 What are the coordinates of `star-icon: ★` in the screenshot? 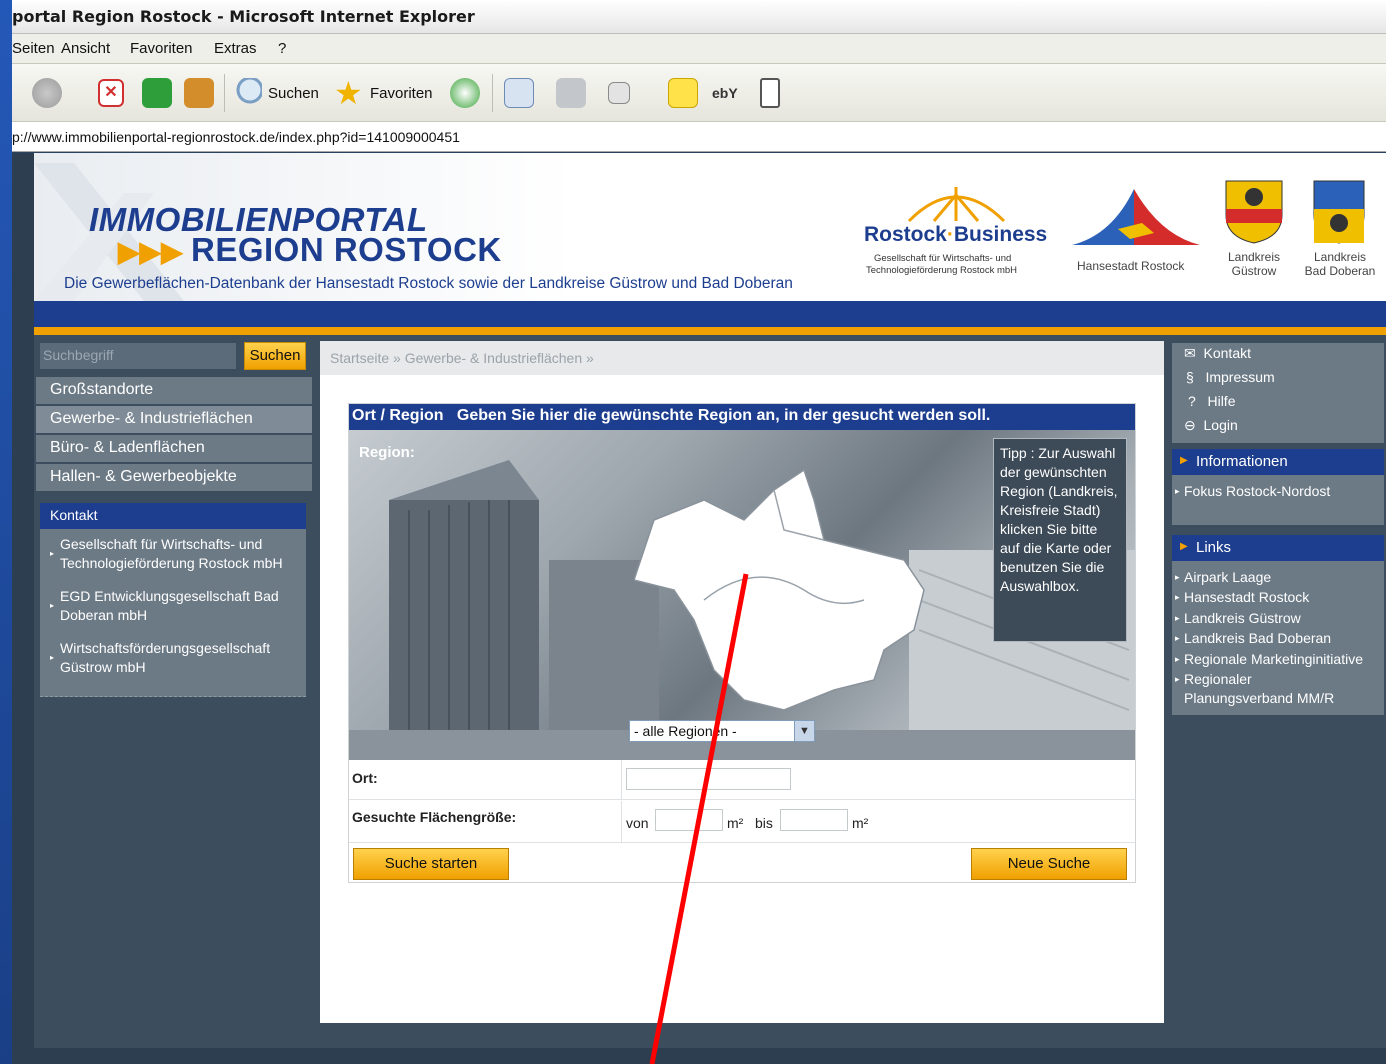 It's located at (348, 93).